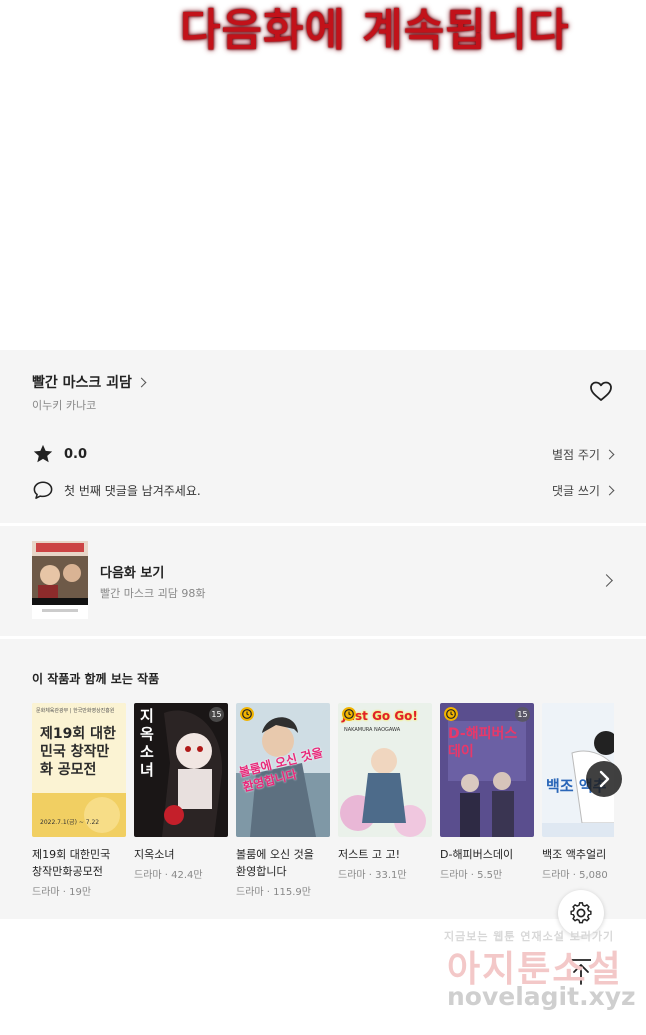 This screenshot has height=1035, width=646. I want to click on heart-icon, so click(601, 391).